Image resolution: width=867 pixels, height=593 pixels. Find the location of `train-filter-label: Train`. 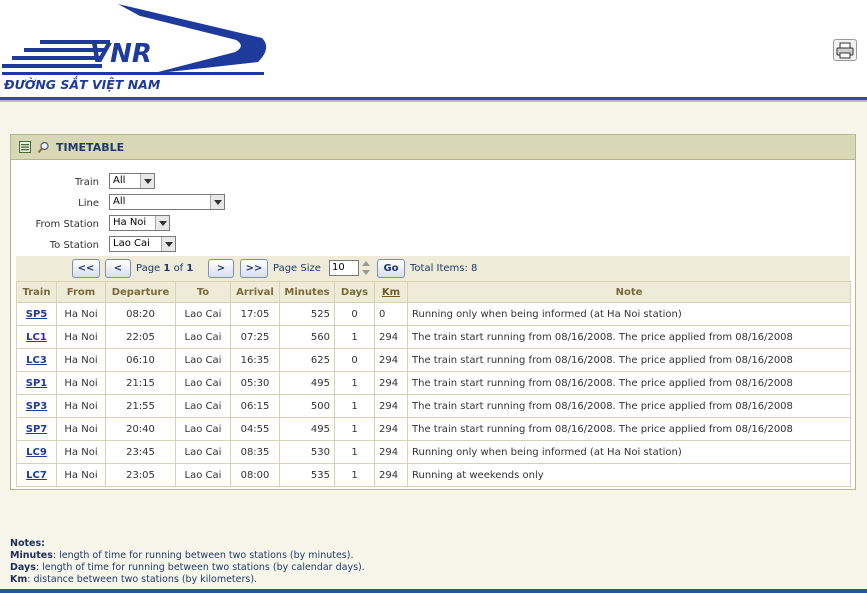

train-filter-label: Train is located at coordinates (87, 182).